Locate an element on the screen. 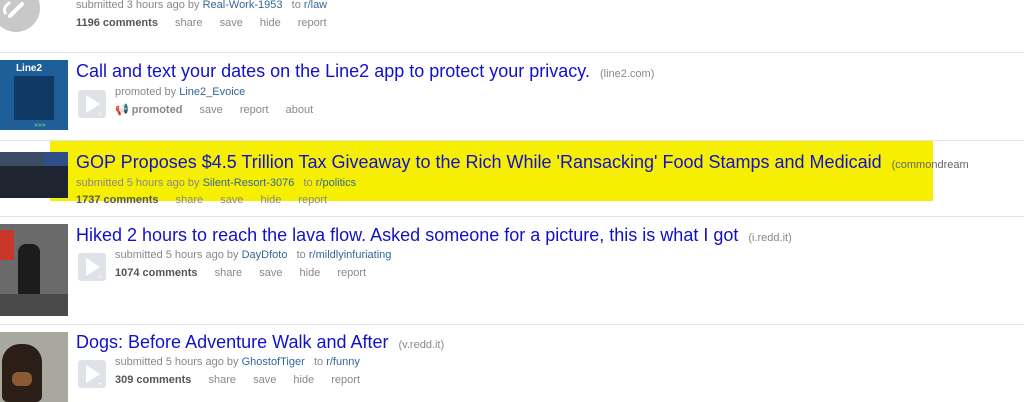  post-buttons: 📢 promoted save report about is located at coordinates (221, 109).